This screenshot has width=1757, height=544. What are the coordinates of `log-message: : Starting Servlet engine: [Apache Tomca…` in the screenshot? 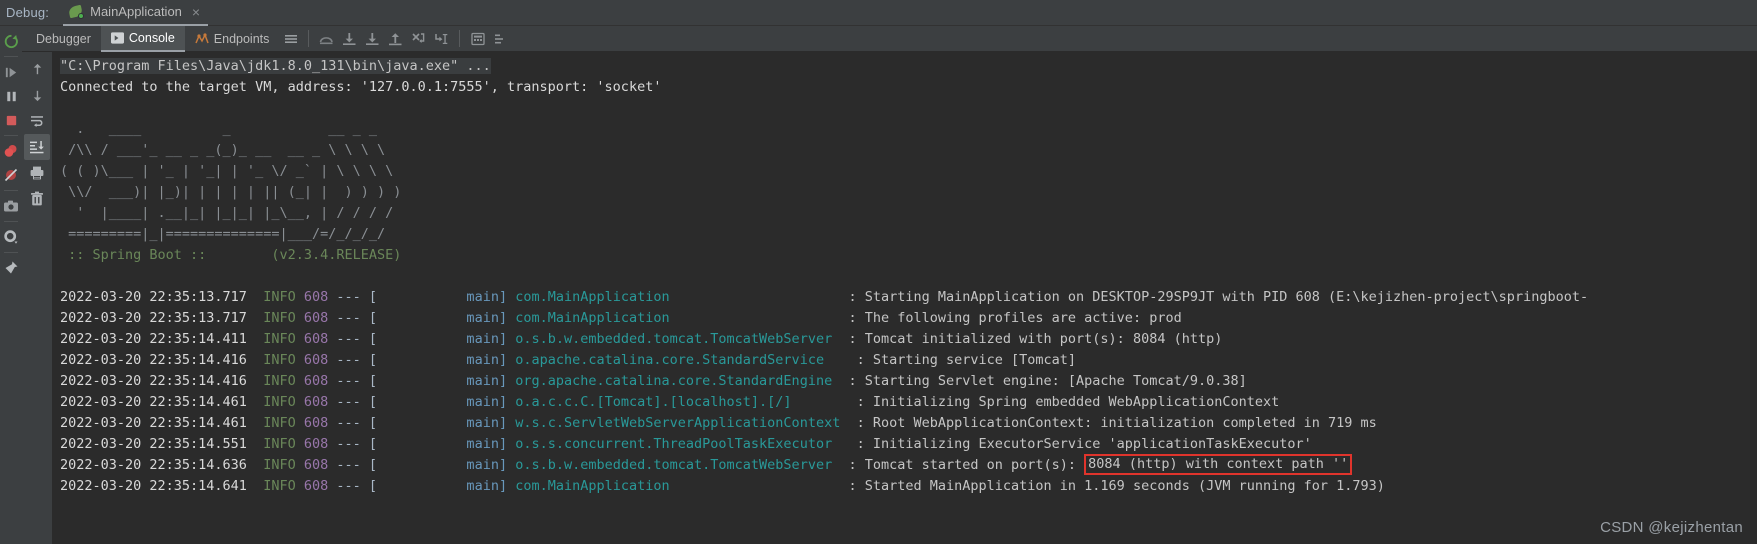 It's located at (1047, 381).